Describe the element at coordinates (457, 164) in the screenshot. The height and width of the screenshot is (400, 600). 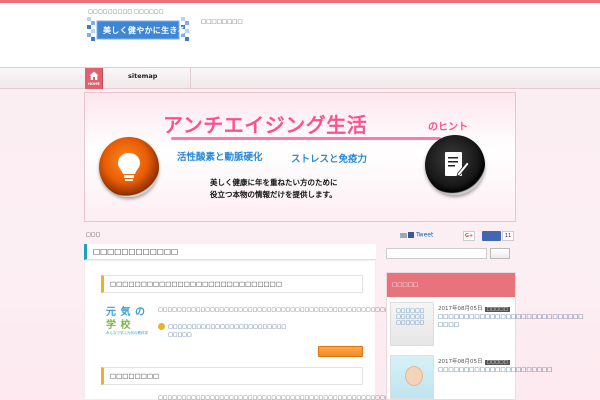
I see `document-edit-icon` at that location.